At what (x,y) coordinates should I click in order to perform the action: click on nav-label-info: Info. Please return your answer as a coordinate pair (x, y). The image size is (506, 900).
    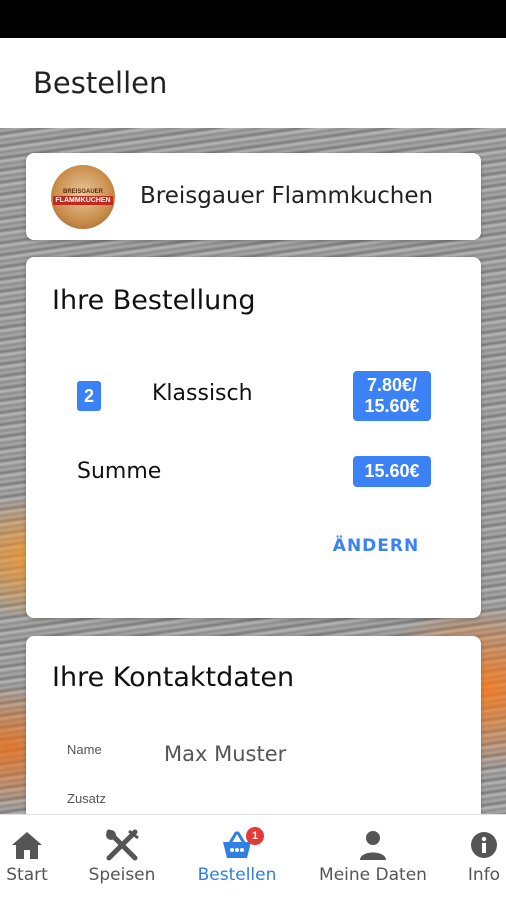
    Looking at the image, I should click on (484, 875).